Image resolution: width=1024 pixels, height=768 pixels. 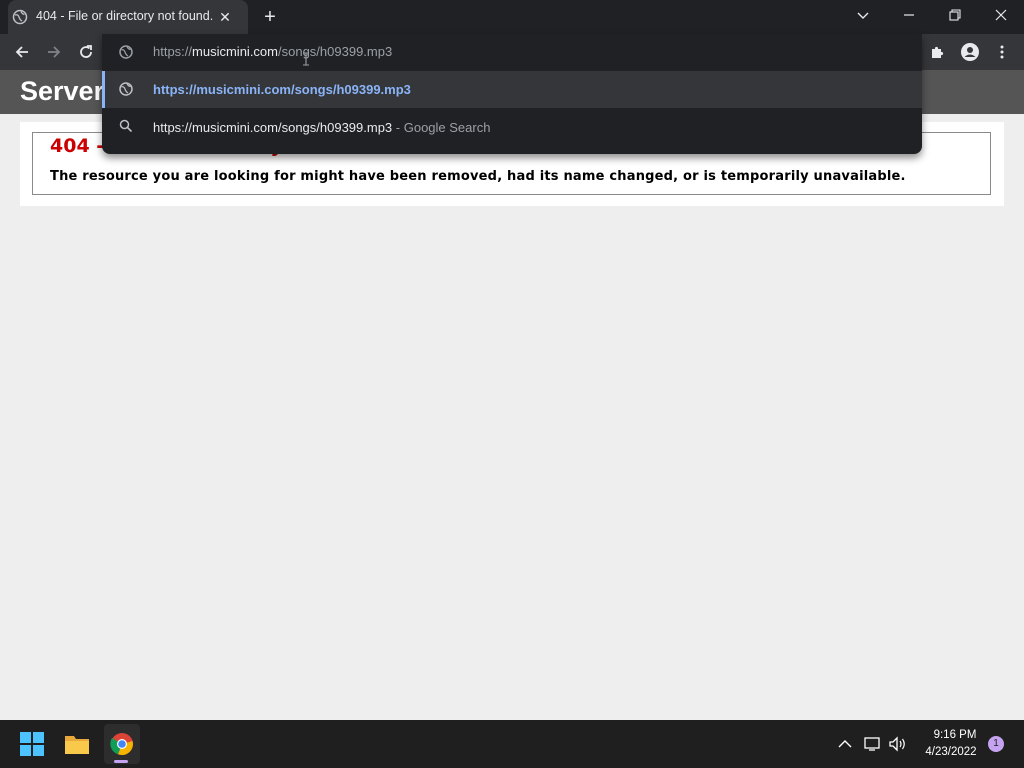 I want to click on suggestion-url-text: https://musicmini.com/songs/h09399.mp3, so click(x=282, y=89).